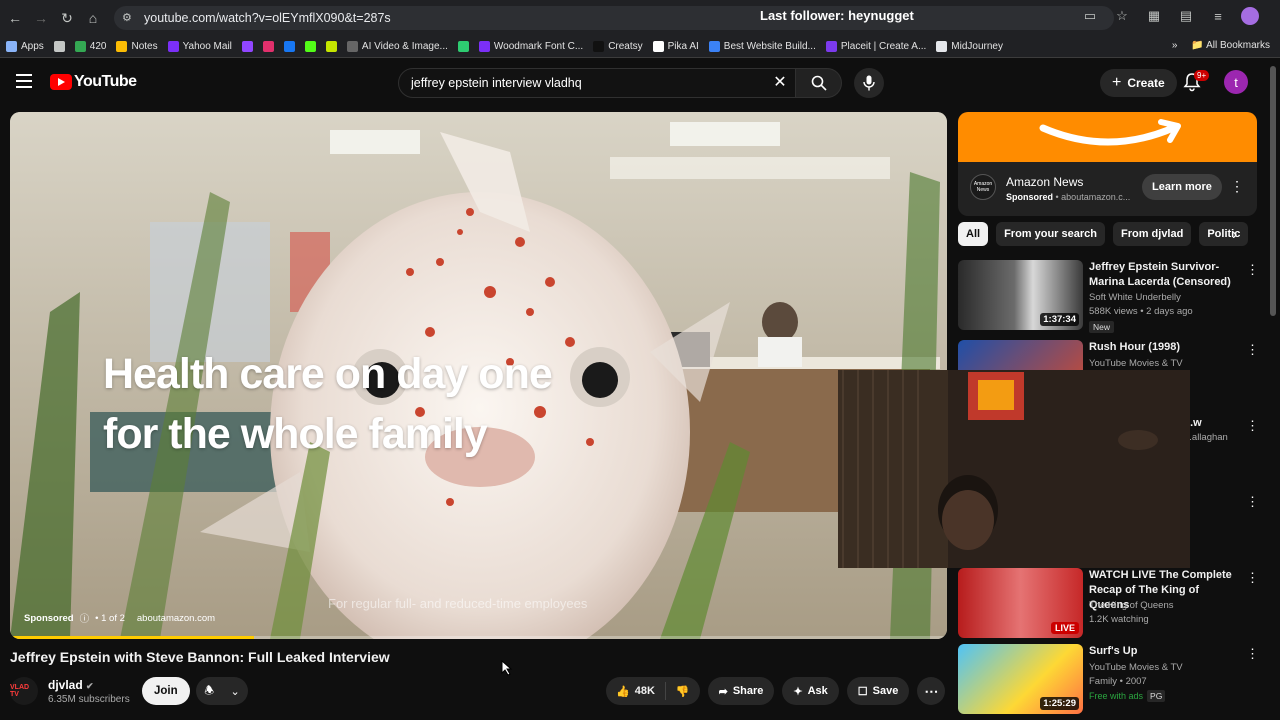  Describe the element at coordinates (1090, 16) in the screenshot. I see `install-icon: ▭` at that location.